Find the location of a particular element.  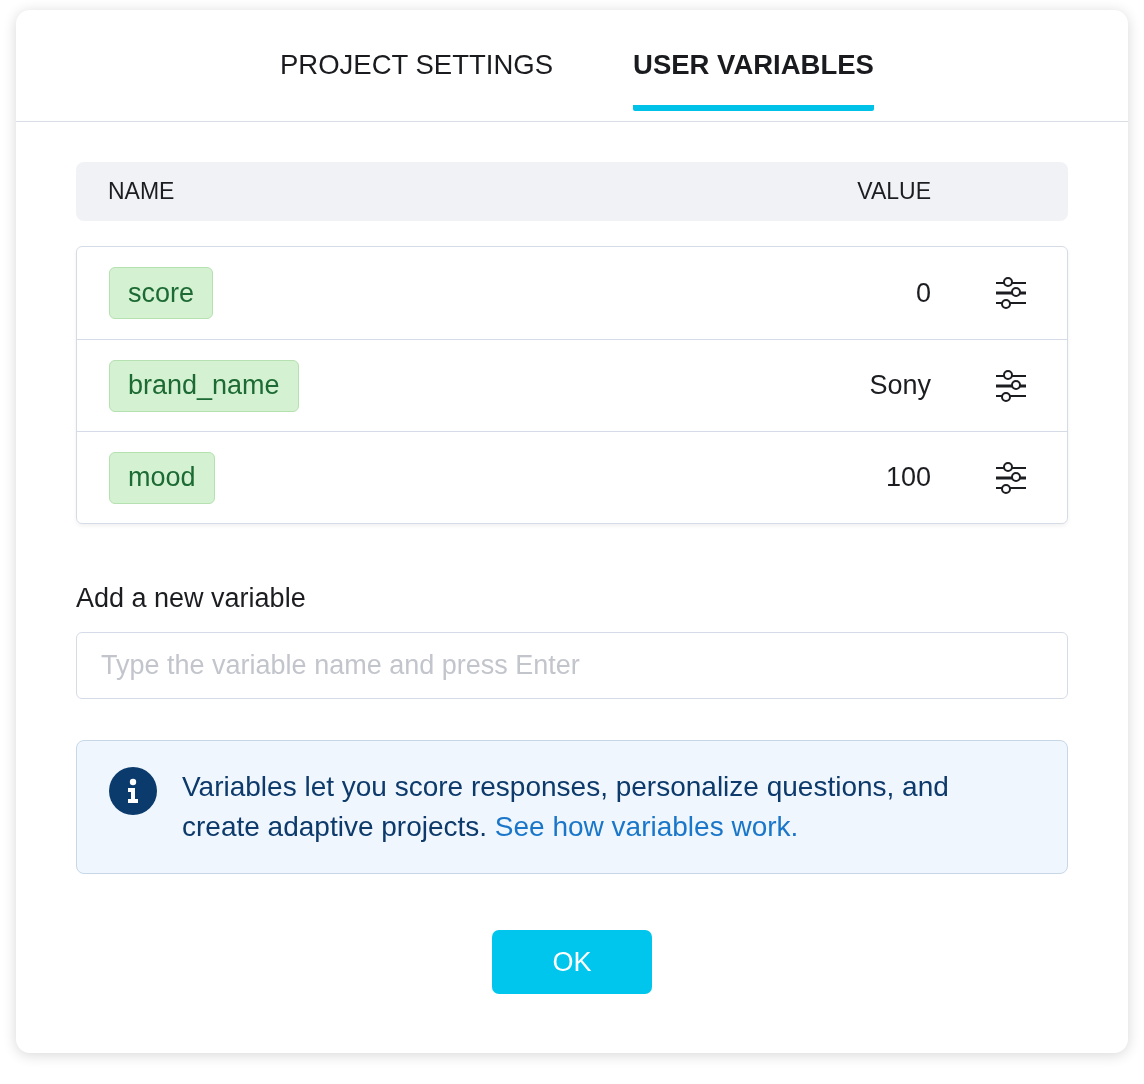

variable-value: 100 is located at coordinates (908, 477).